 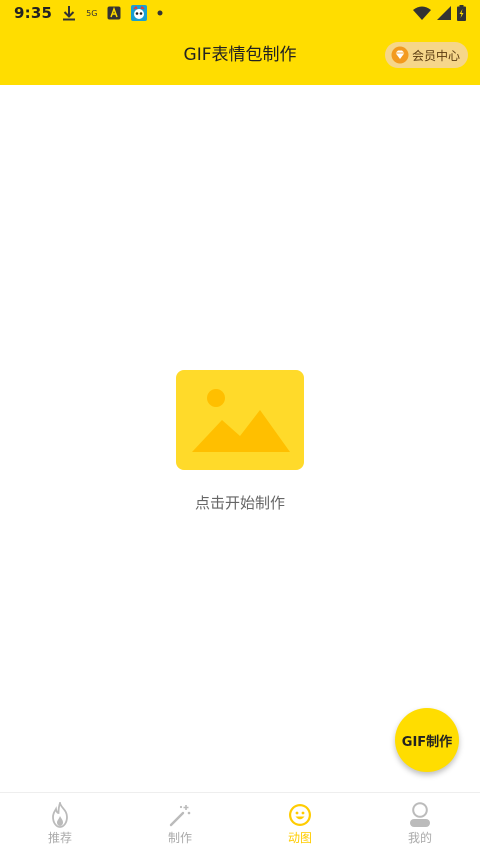 I want to click on image-icon, so click(x=240, y=422).